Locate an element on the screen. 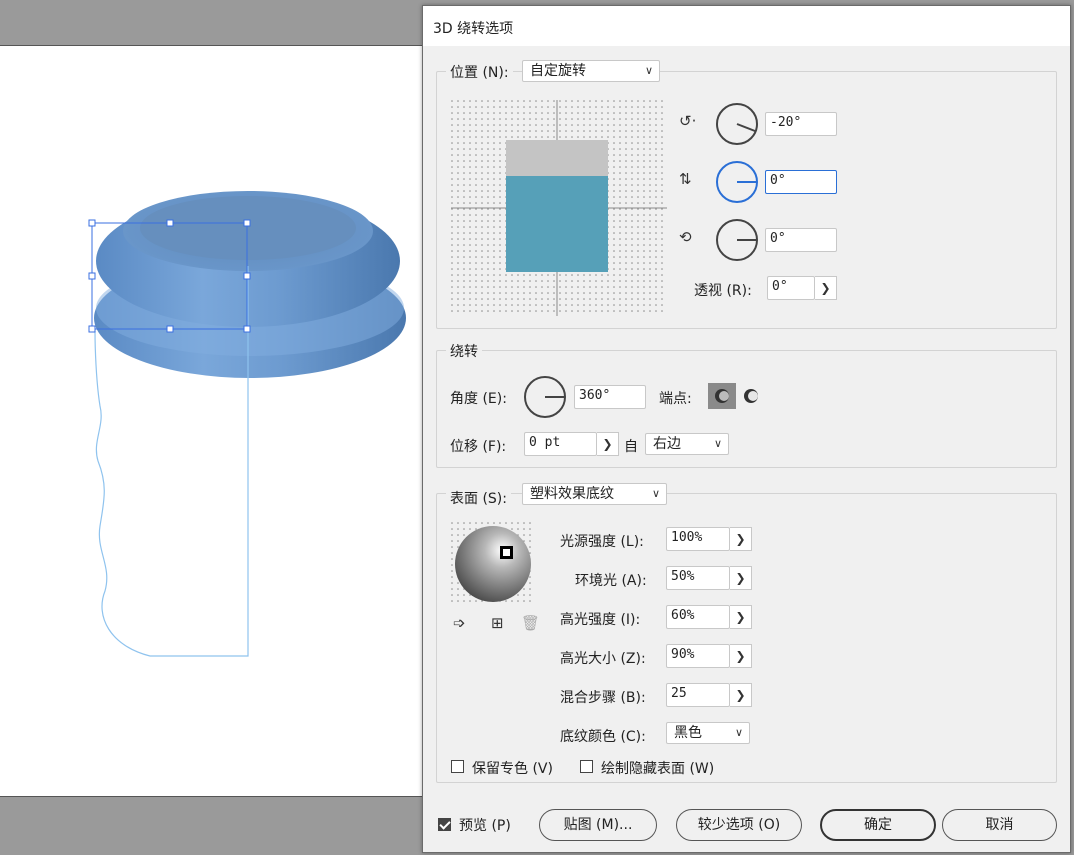 This screenshot has height=855, width=1074. position-select: 自定旋转 ∨ is located at coordinates (591, 71).